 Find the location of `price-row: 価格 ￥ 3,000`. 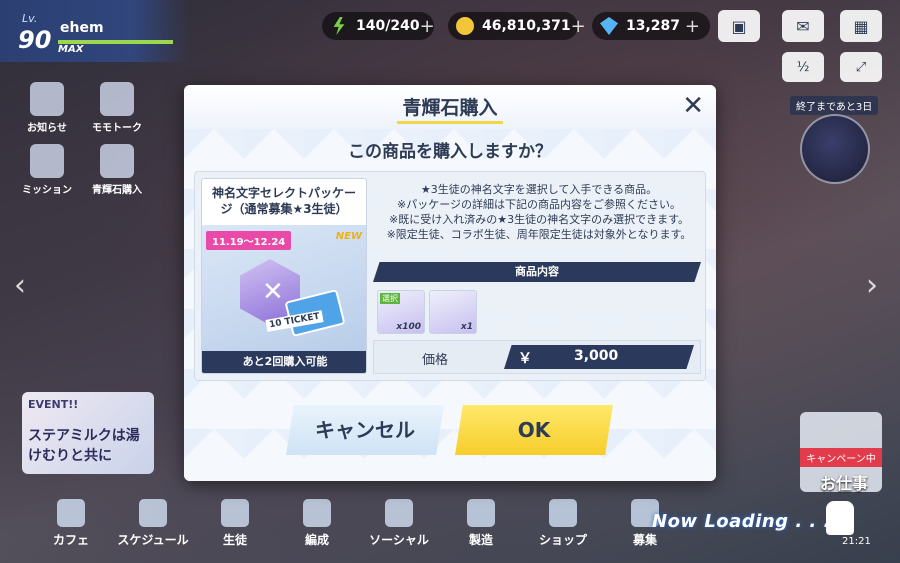

price-row: 価格 ￥ 3,000 is located at coordinates (537, 357).